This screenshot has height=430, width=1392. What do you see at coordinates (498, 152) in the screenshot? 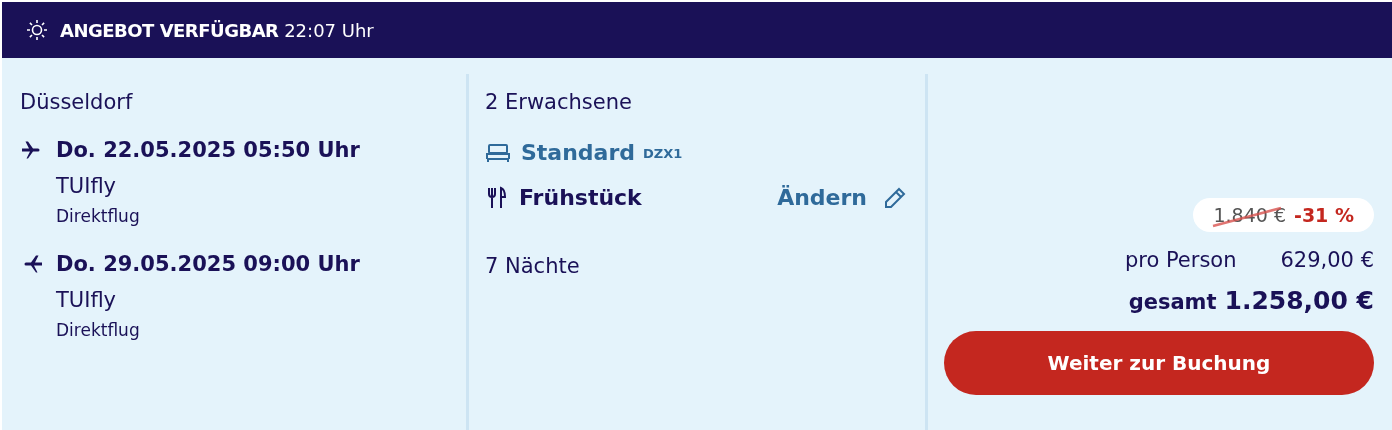
I see `bed-icon` at bounding box center [498, 152].